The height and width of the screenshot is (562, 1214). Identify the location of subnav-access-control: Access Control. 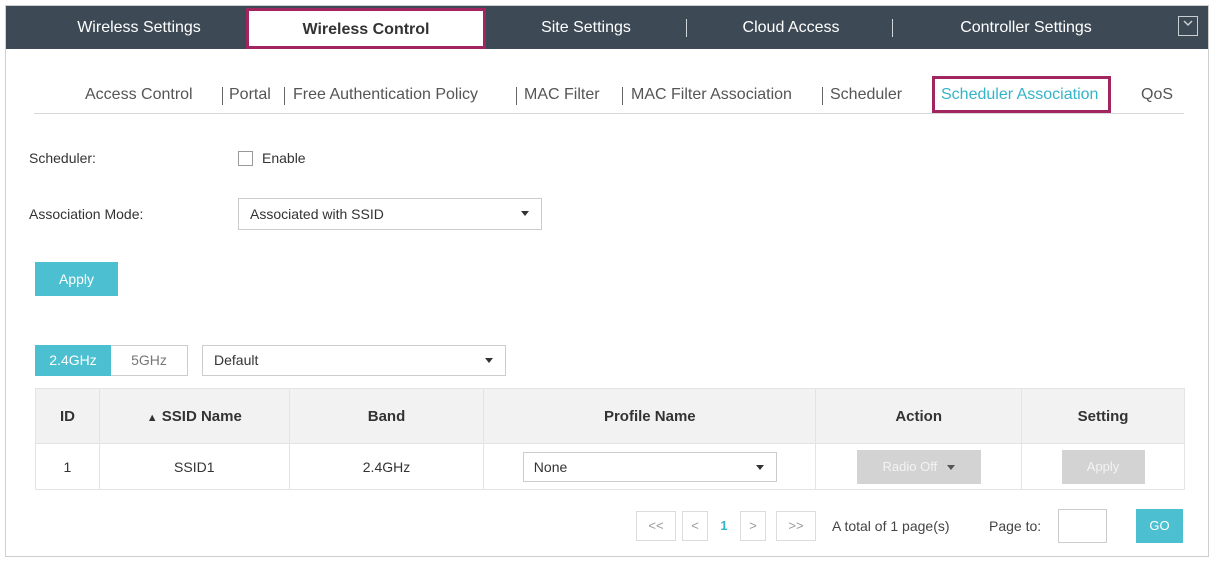
(139, 95).